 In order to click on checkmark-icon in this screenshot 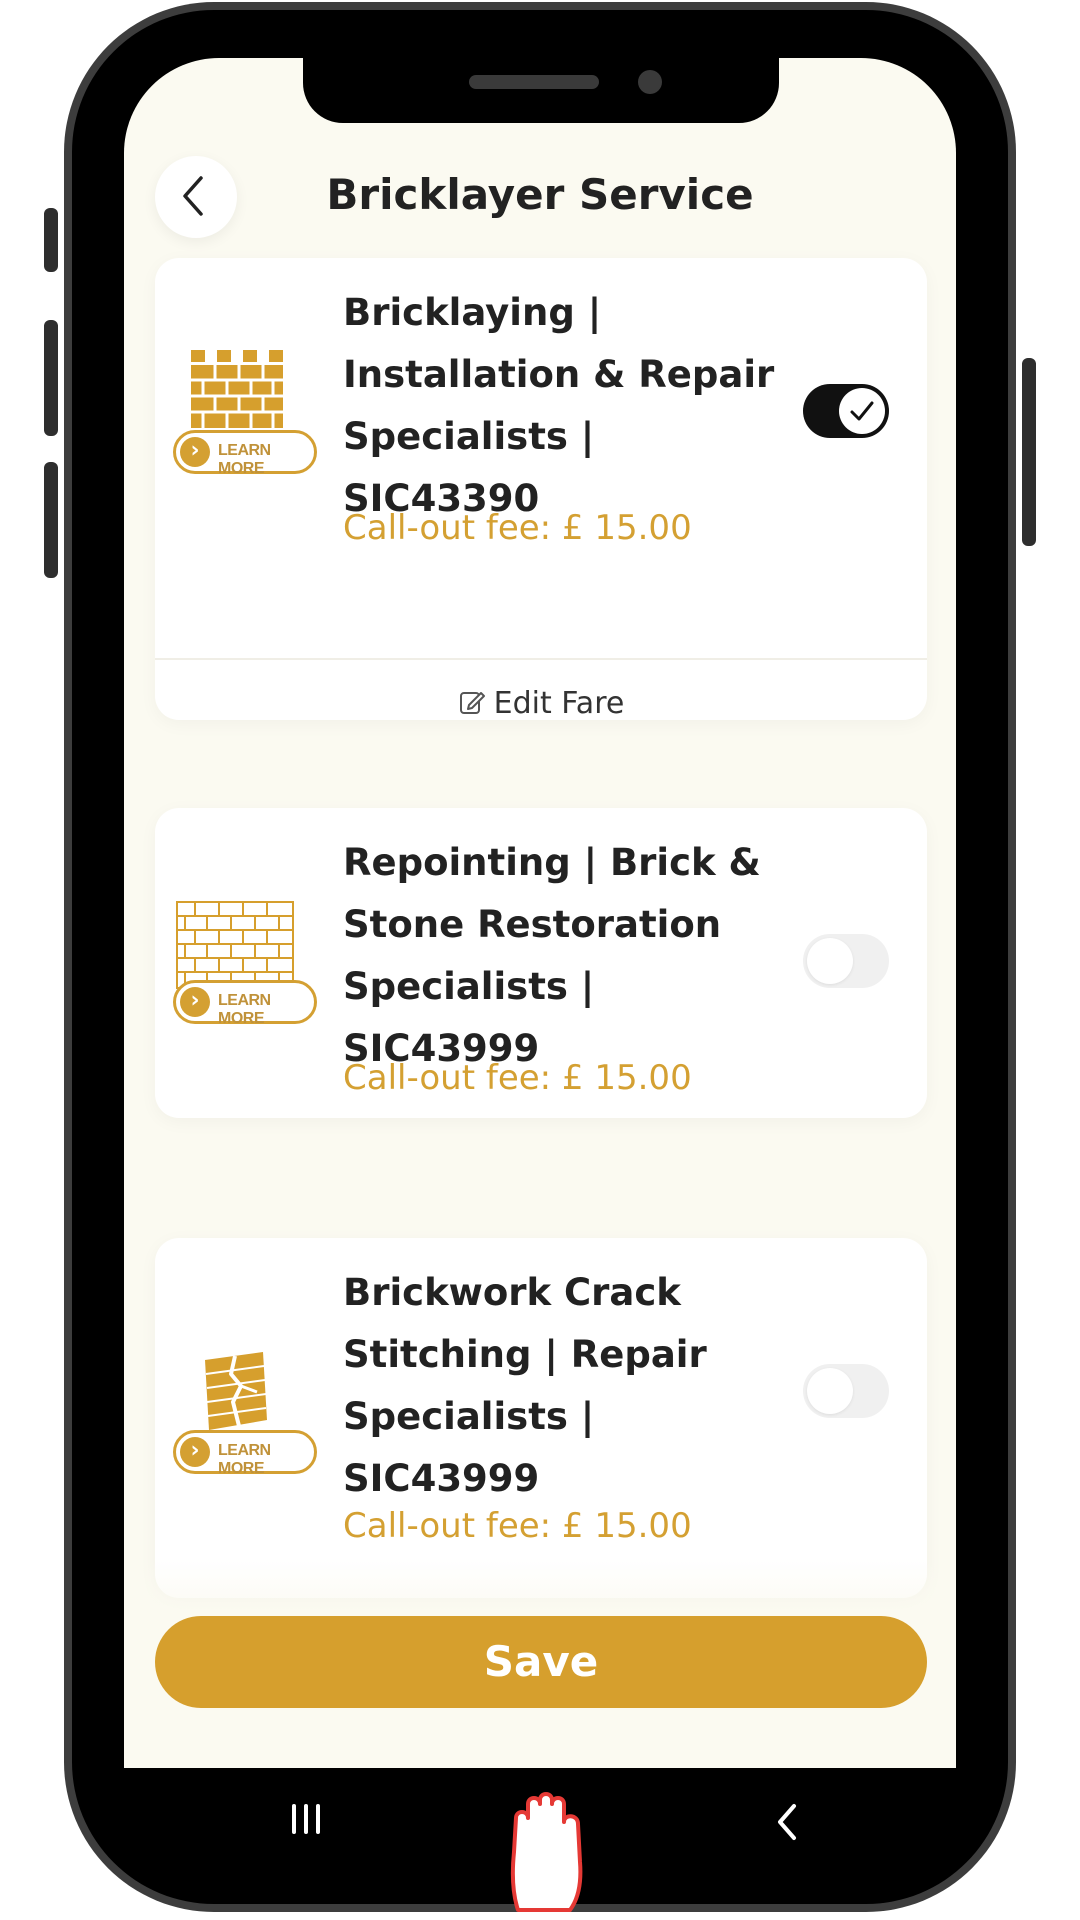, I will do `click(862, 411)`.